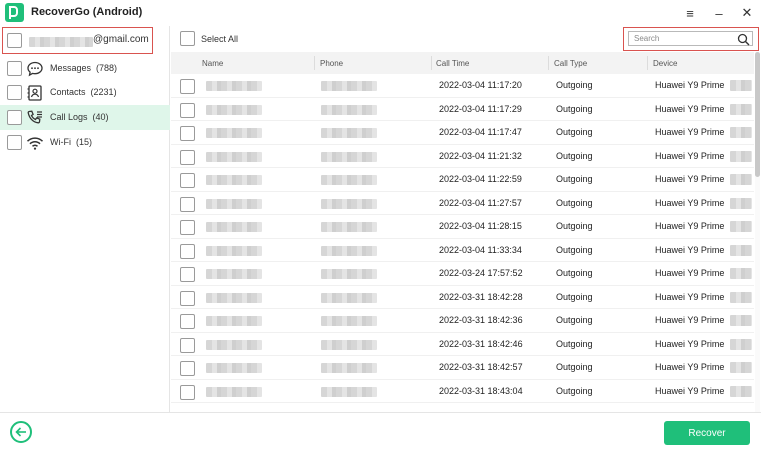 The image size is (761, 450). What do you see at coordinates (570, 63) in the screenshot?
I see `column-header-call-type: Call Type` at bounding box center [570, 63].